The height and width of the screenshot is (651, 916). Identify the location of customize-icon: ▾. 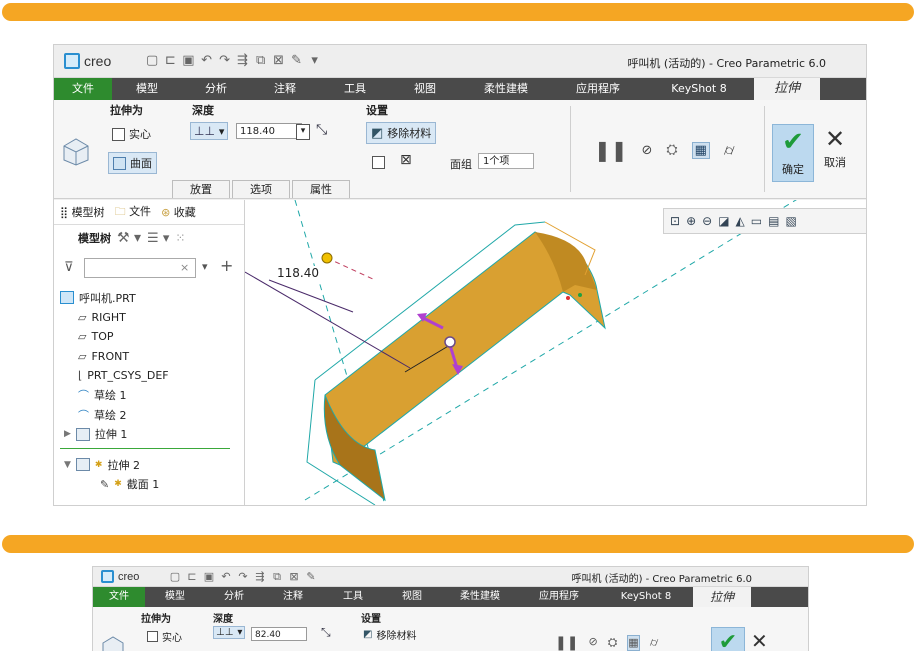
(315, 60).